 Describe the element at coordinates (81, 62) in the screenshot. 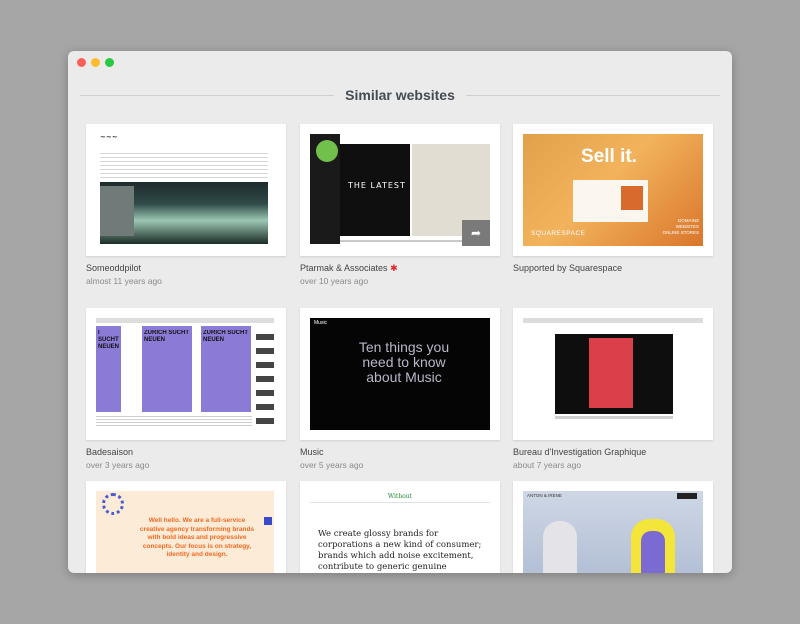

I see `close-window-button` at that location.